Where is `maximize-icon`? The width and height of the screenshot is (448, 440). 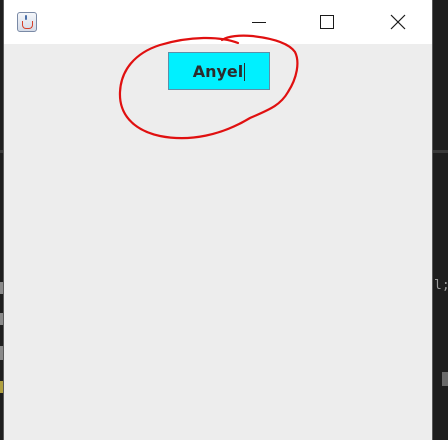
maximize-icon is located at coordinates (327, 22).